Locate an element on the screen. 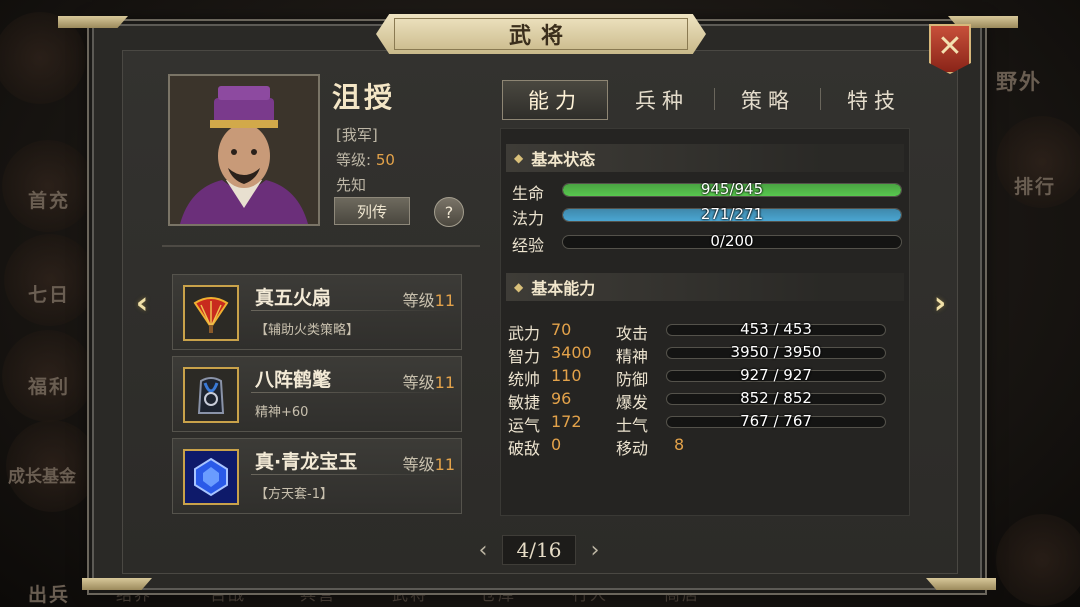 The image size is (1080, 607). prev-general-arrow: ‹ is located at coordinates (142, 303).